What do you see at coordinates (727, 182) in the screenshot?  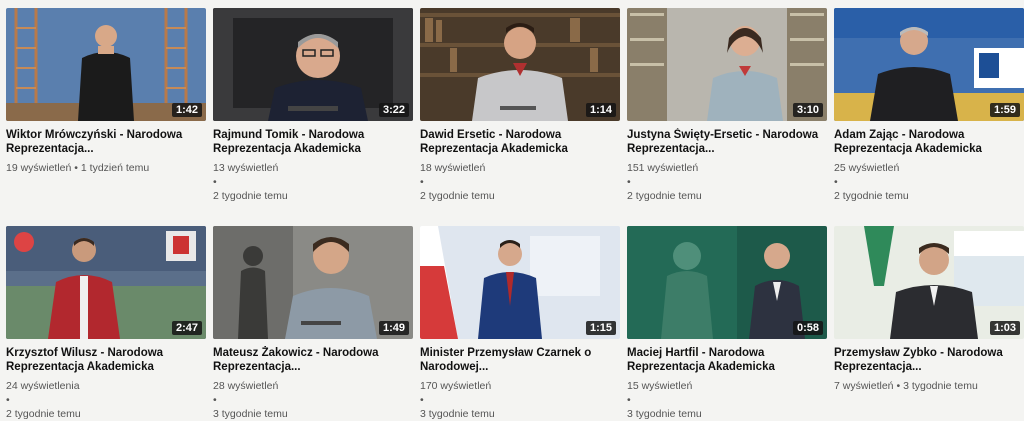 I see `video-meta: 151 wyświetleń • 2 tygodnie temu` at bounding box center [727, 182].